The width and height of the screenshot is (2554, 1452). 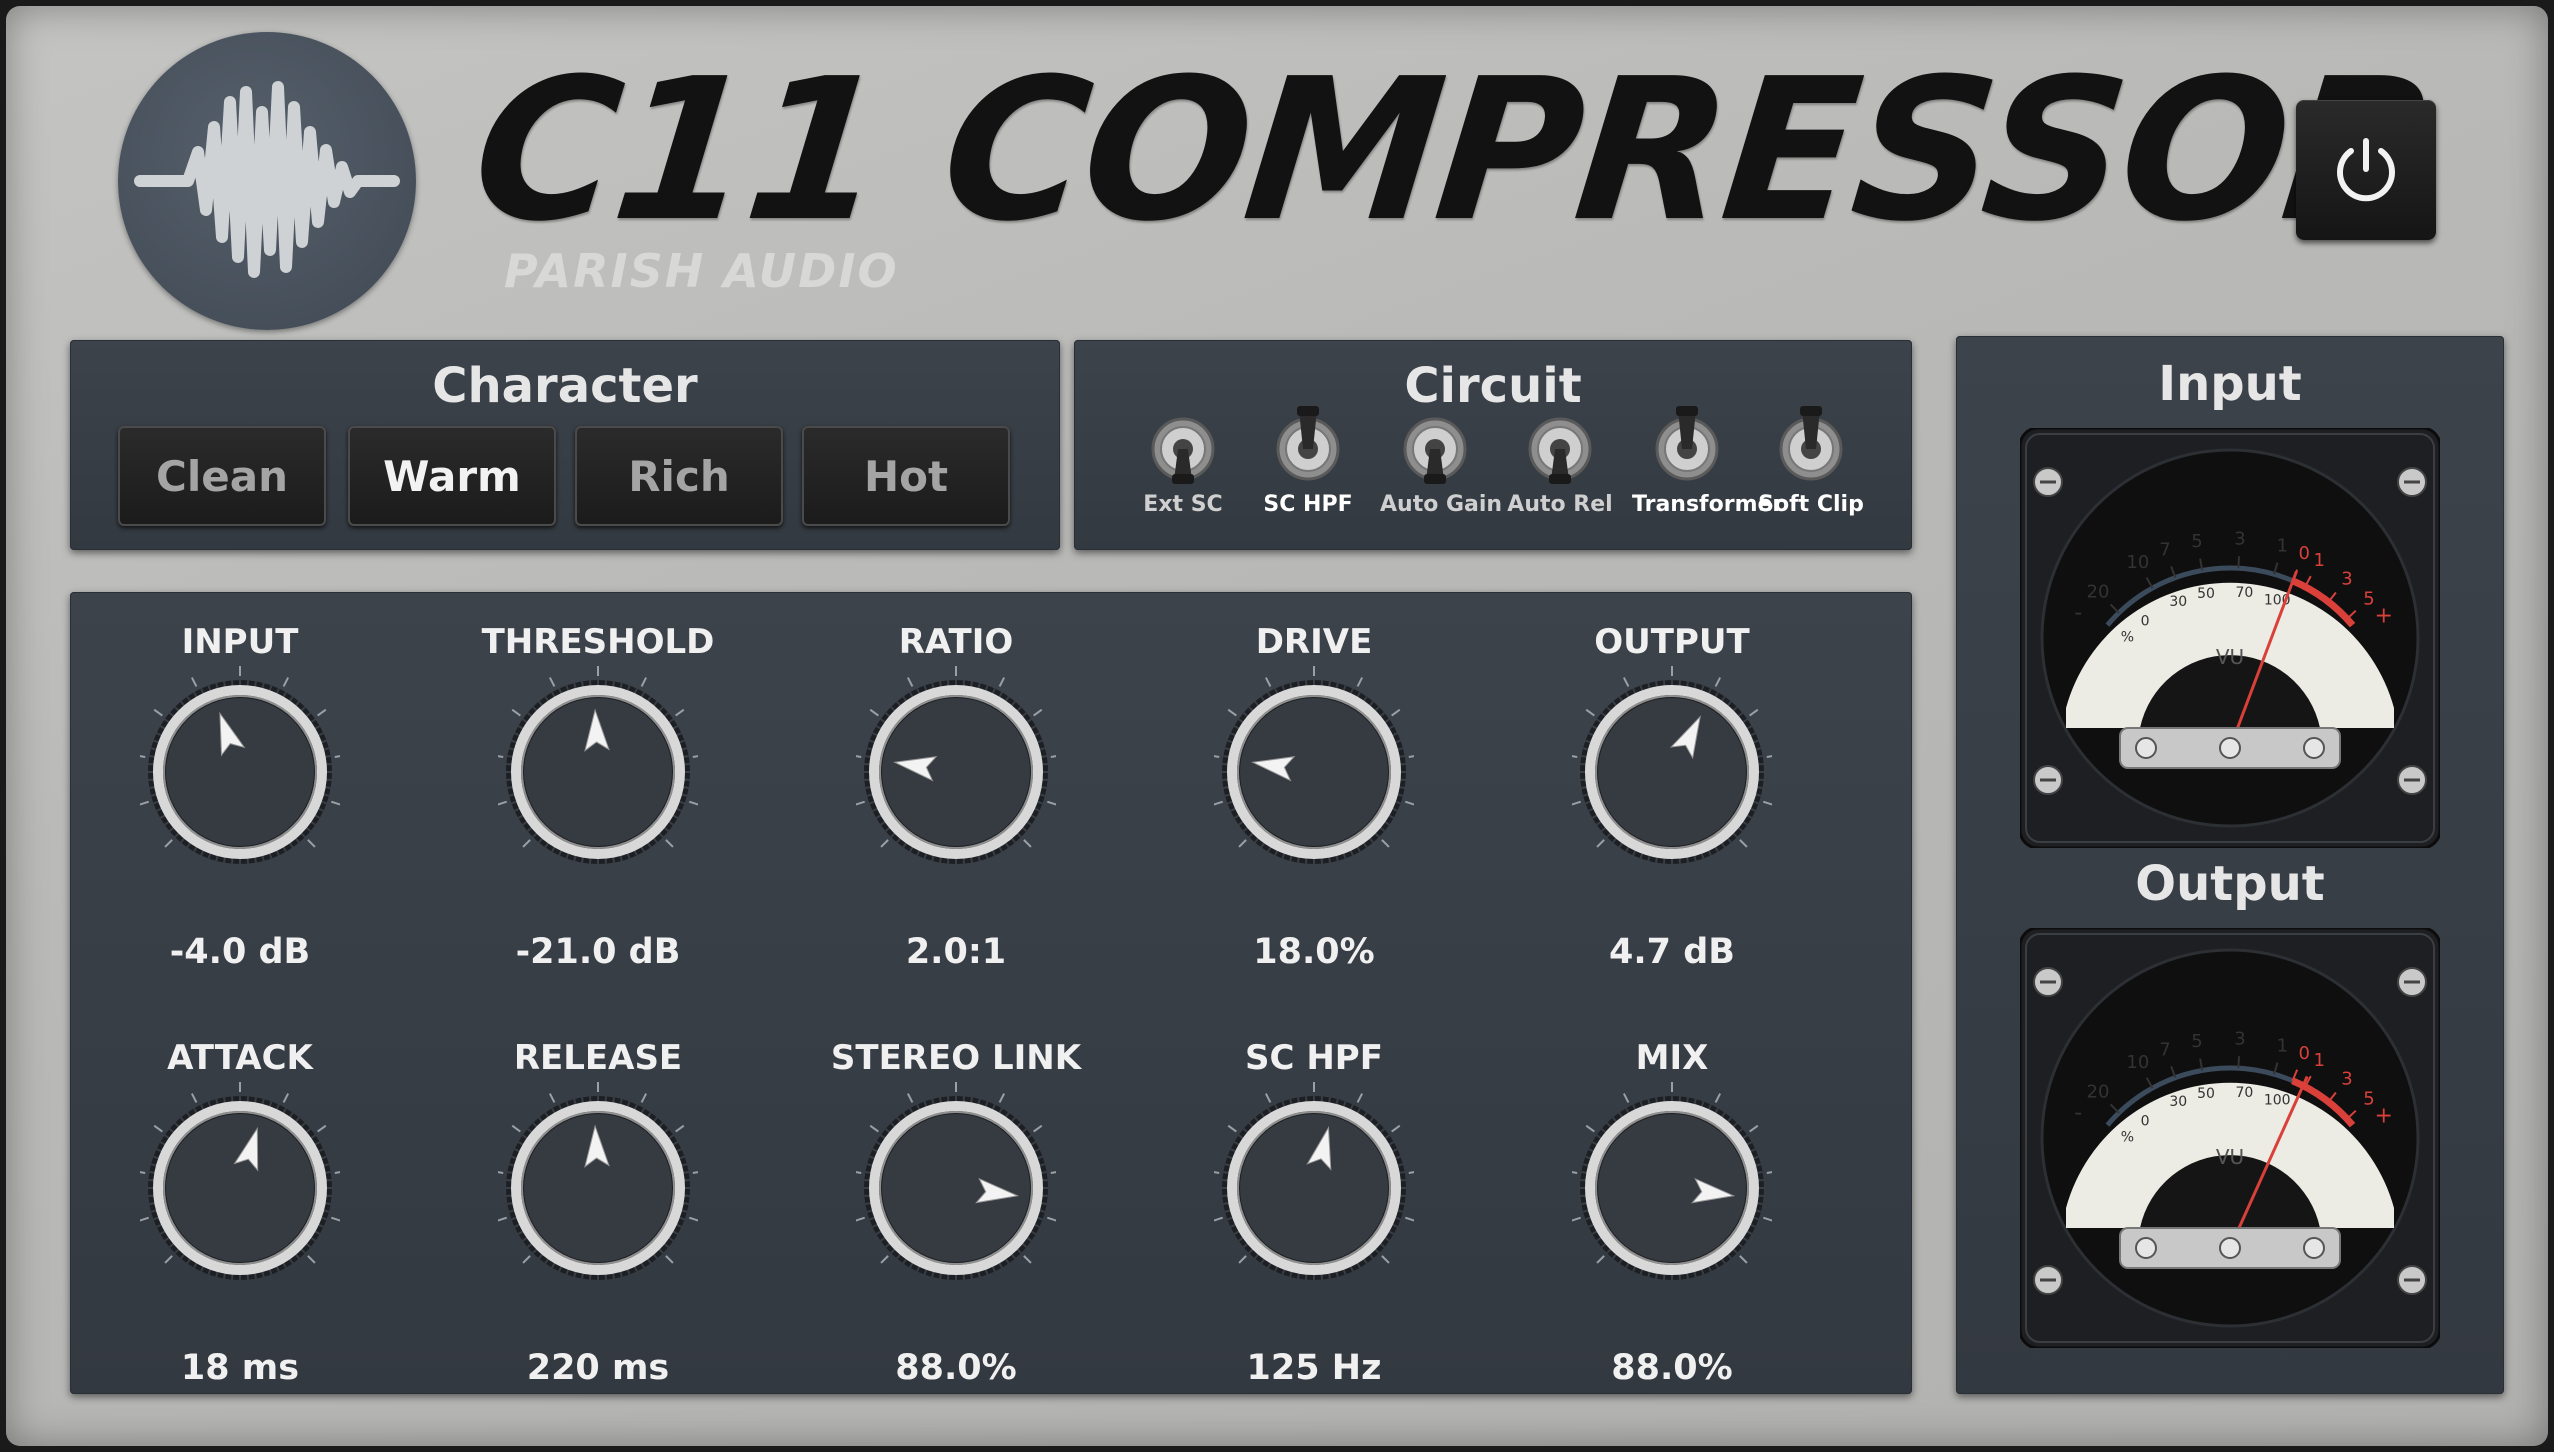 I want to click on circuit-switch-sc-hpf: SC HPF, so click(x=1308, y=460).